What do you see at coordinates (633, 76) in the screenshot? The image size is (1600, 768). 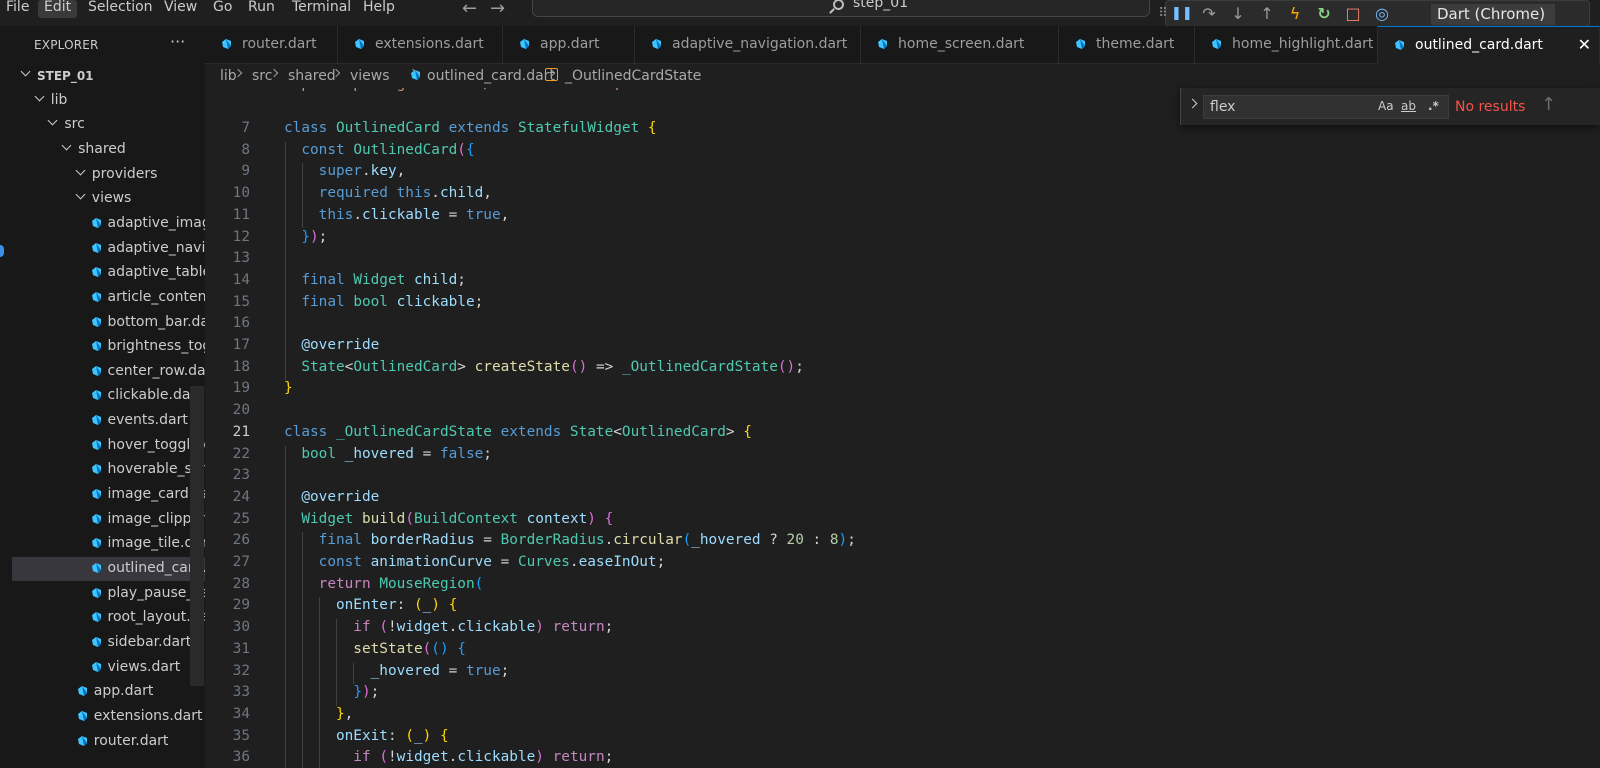 I see `breadcrumb-item: _OutlinedCardState` at bounding box center [633, 76].